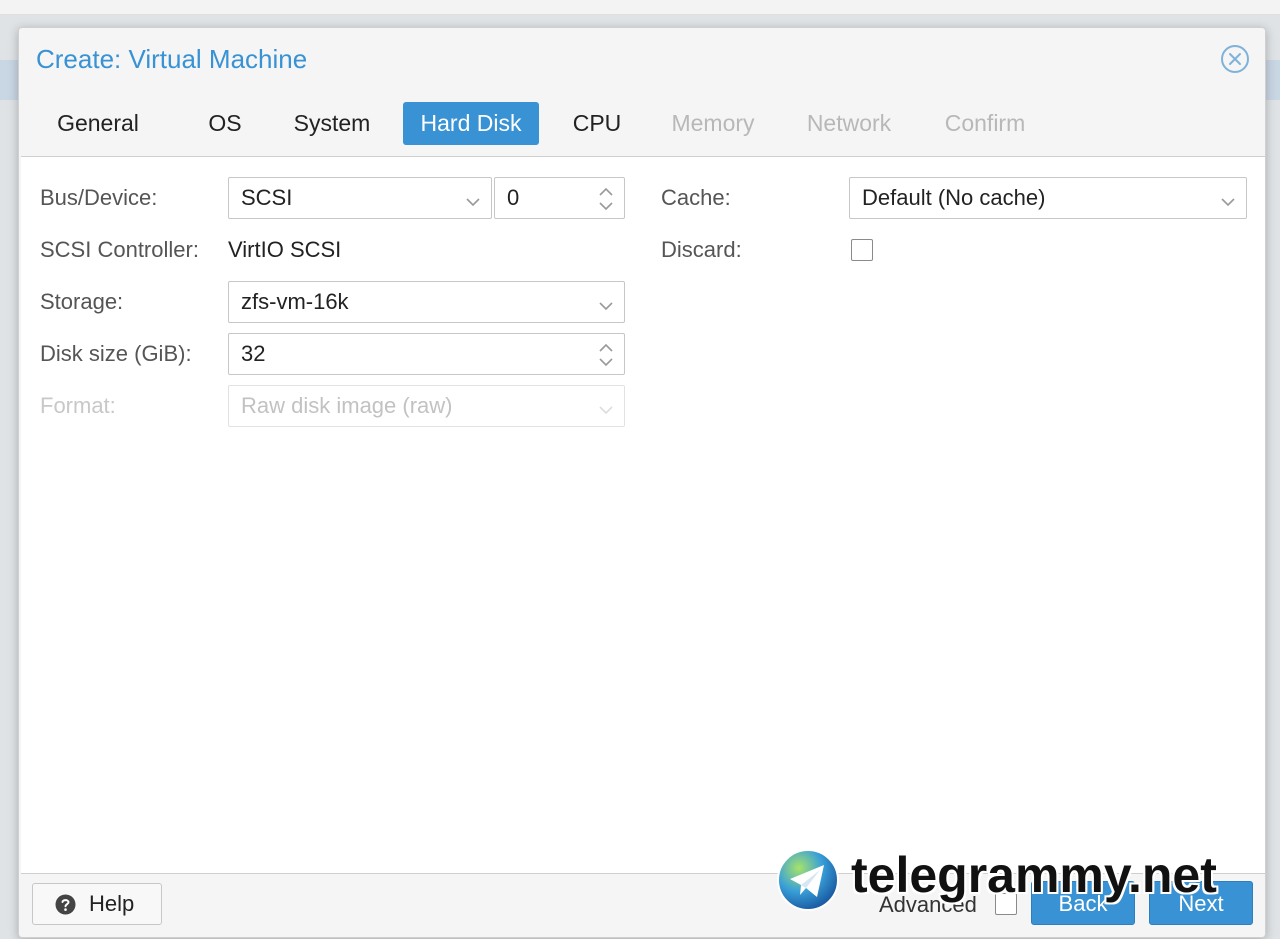 The image size is (1280, 939). I want to click on tab-cpu: CPU, so click(597, 123).